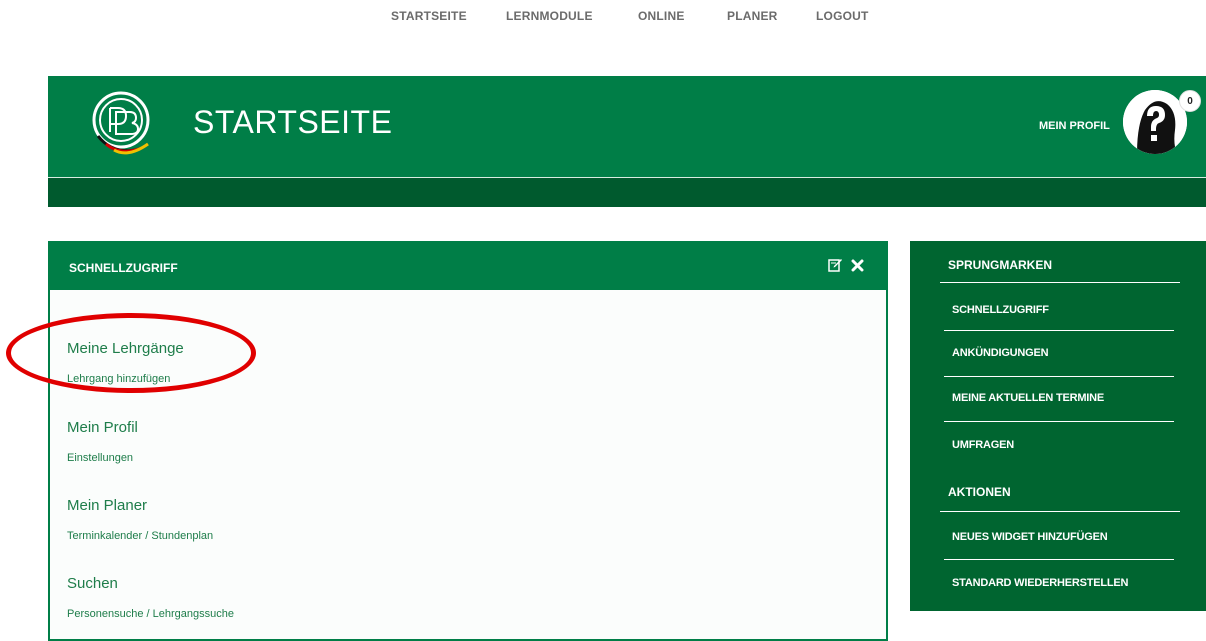 The image size is (1206, 641). What do you see at coordinates (100, 458) in the screenshot?
I see `link-einstellungen: Einstellungen` at bounding box center [100, 458].